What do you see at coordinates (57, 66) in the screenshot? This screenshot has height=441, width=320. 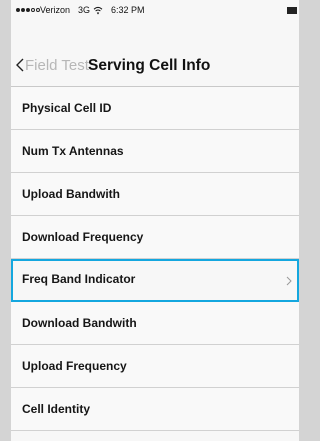 I see `back-button: Field Test` at bounding box center [57, 66].